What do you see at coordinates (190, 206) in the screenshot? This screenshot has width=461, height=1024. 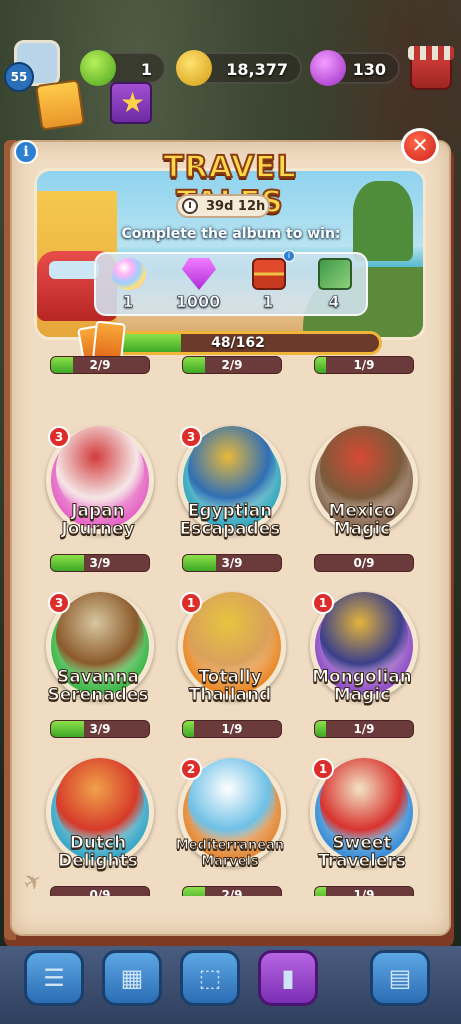 I see `clock-icon` at bounding box center [190, 206].